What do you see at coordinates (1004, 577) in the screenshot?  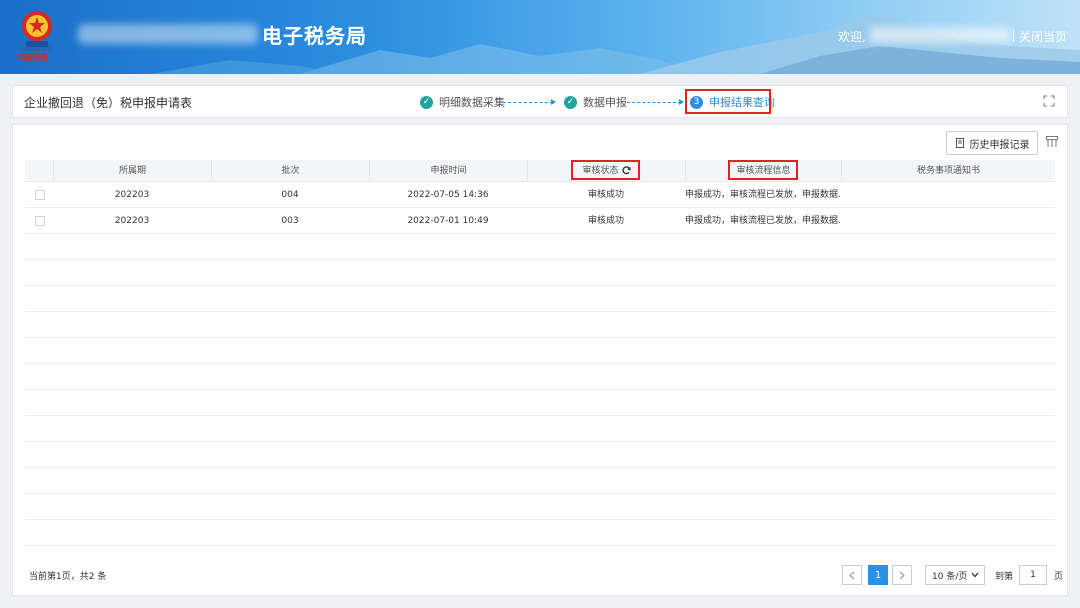 I see `goto-label: 到第` at bounding box center [1004, 577].